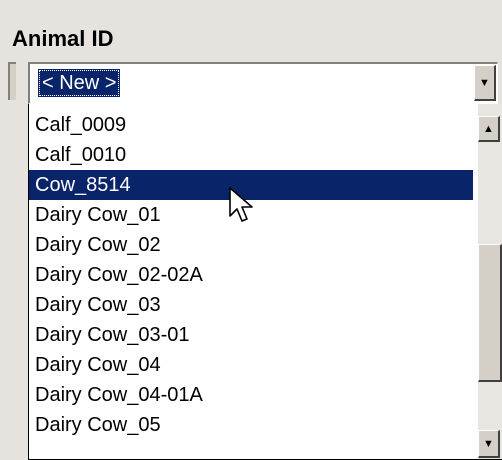 The image size is (502, 460). Describe the element at coordinates (251, 155) in the screenshot. I see `list-item: Calf_0010` at that location.